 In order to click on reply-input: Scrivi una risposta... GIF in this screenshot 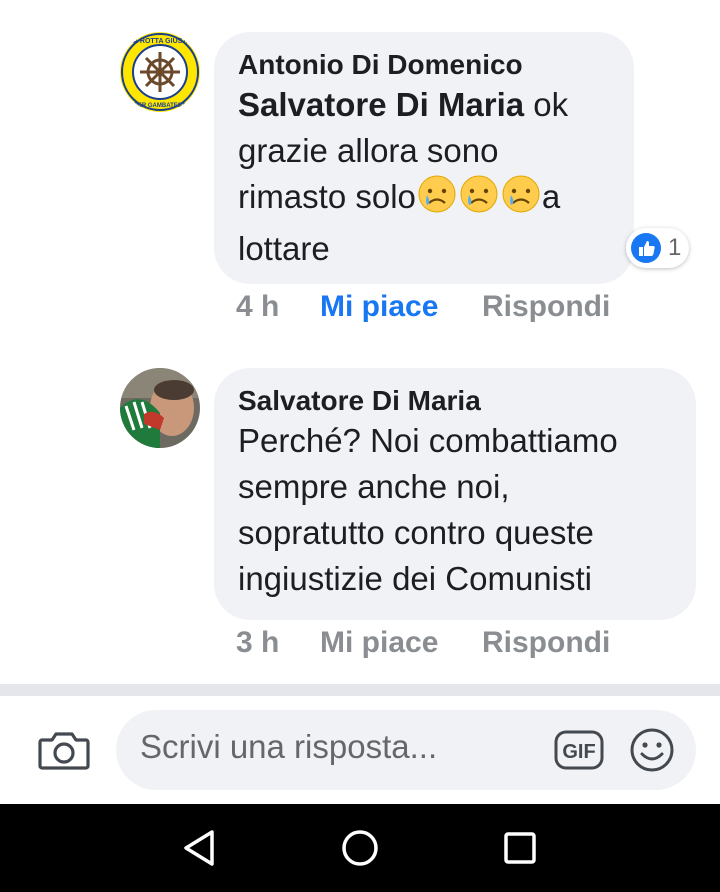, I will do `click(406, 750)`.